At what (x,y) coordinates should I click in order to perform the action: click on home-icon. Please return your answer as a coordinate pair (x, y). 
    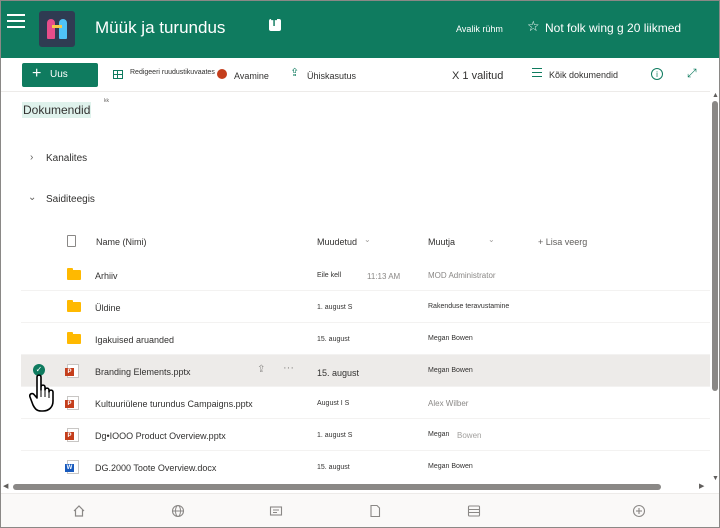
    Looking at the image, I should click on (79, 511).